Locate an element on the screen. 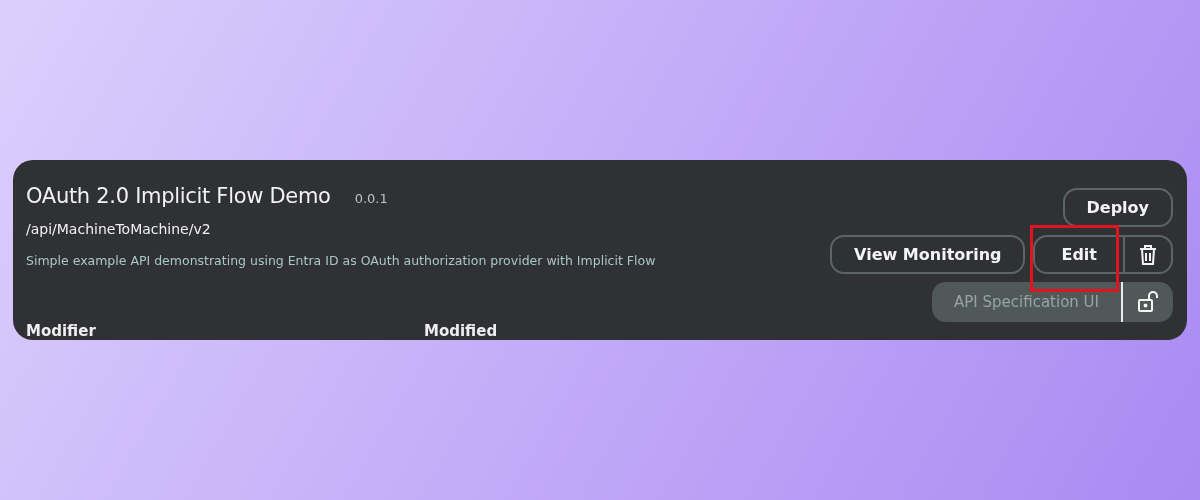 The height and width of the screenshot is (500, 1200). trash-icon is located at coordinates (1148, 254).